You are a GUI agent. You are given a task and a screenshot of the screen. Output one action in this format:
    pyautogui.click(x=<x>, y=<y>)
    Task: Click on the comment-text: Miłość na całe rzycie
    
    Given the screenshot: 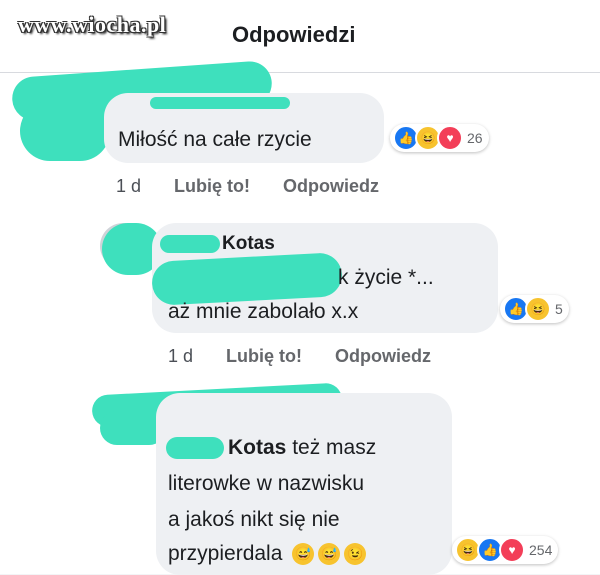 What is the action you would take?
    pyautogui.click(x=215, y=139)
    